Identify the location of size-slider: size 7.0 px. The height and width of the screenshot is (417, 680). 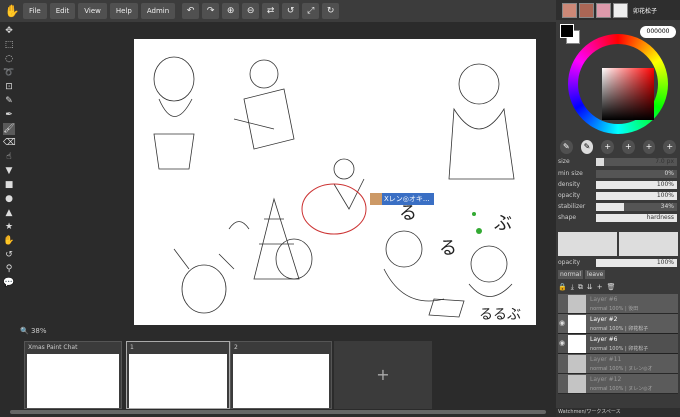
(618, 162).